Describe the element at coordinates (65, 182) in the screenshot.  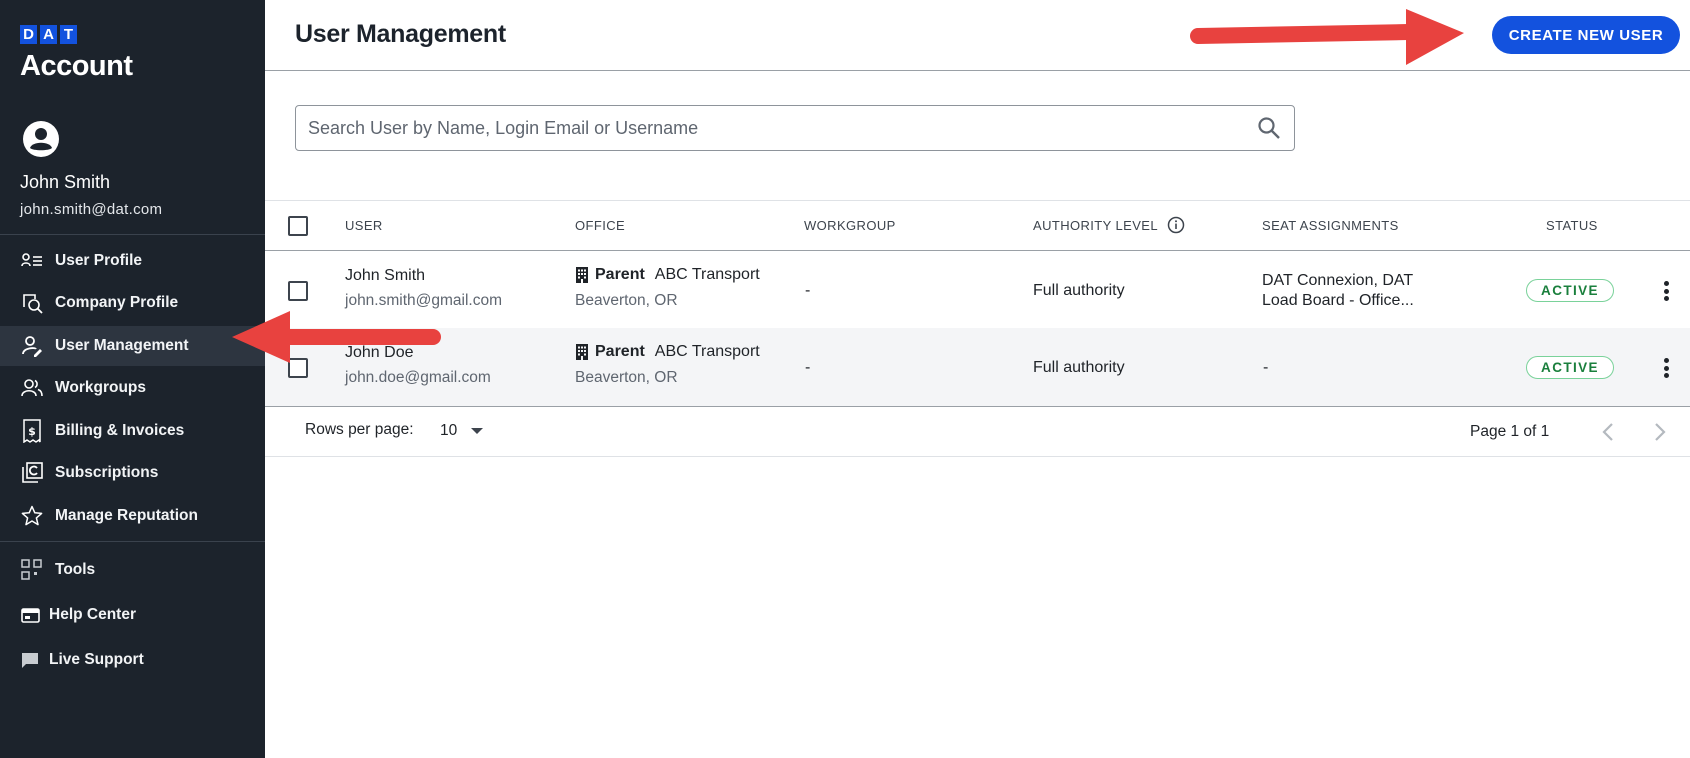
I see `user-name: John Smith` at that location.